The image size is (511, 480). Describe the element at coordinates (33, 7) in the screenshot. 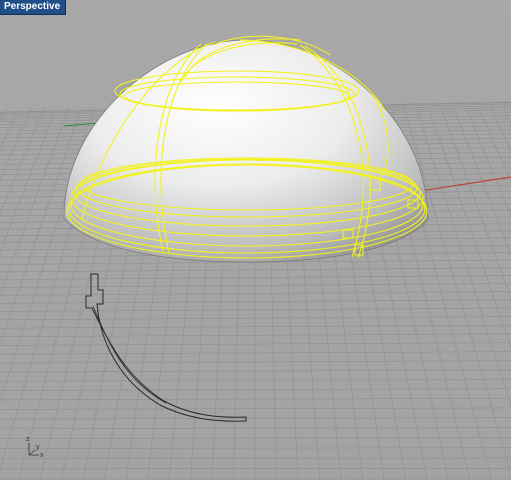

I see `viewport-title-tab: Perspective` at that location.